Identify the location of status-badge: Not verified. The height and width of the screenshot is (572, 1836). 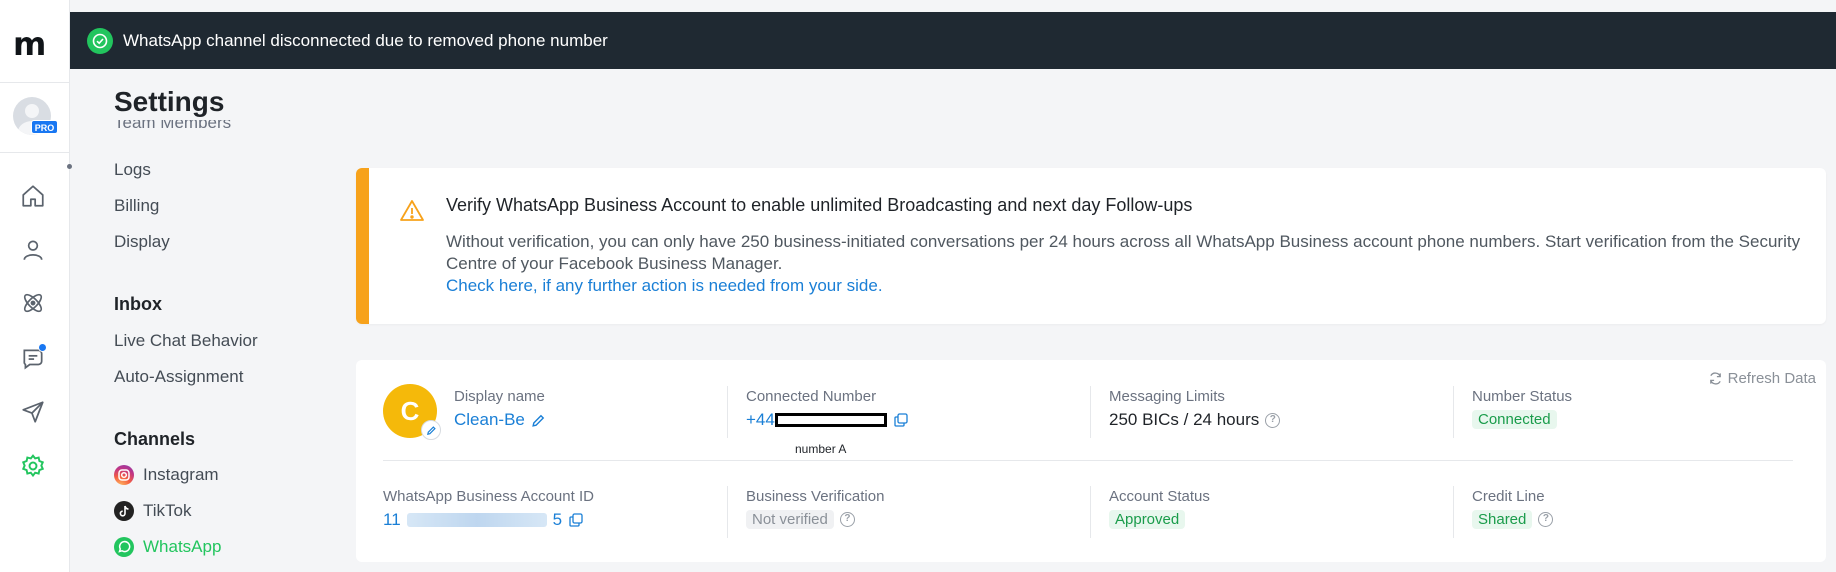
(790, 519).